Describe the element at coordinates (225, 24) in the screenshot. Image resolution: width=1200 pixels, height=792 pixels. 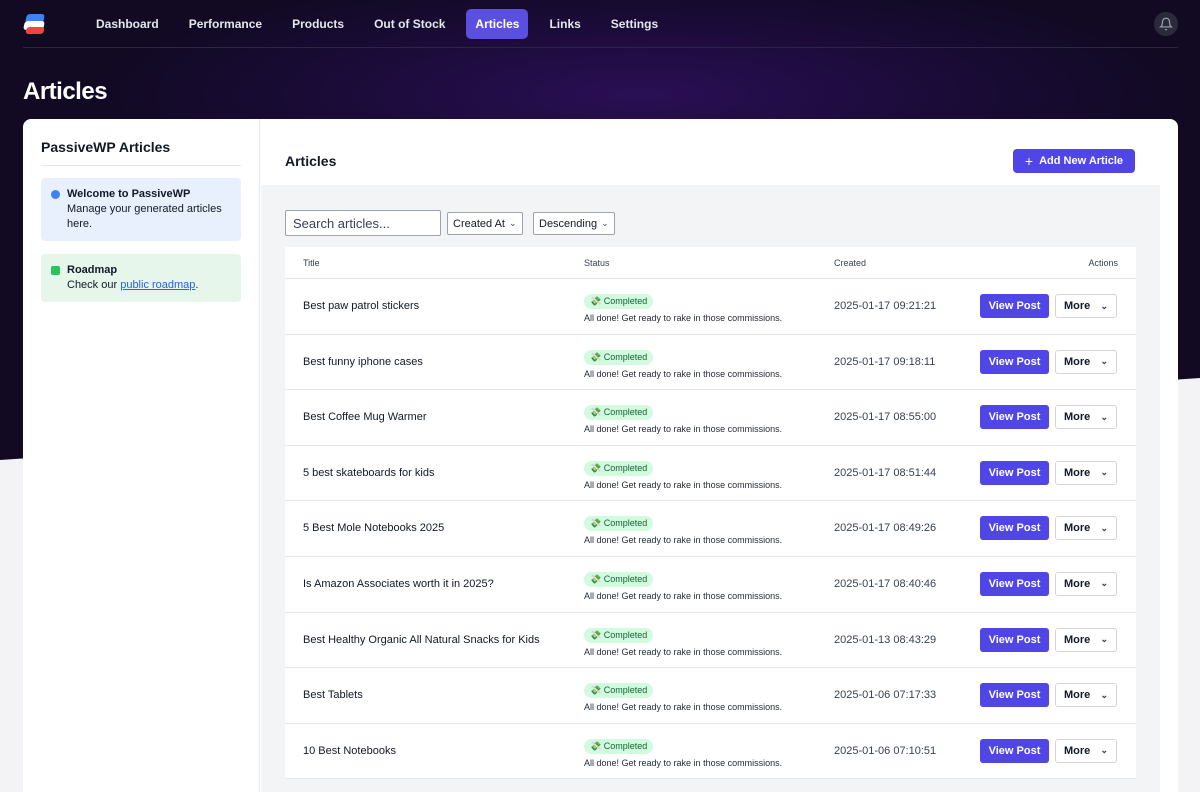
I see `nav-item-performance: Performance` at that location.